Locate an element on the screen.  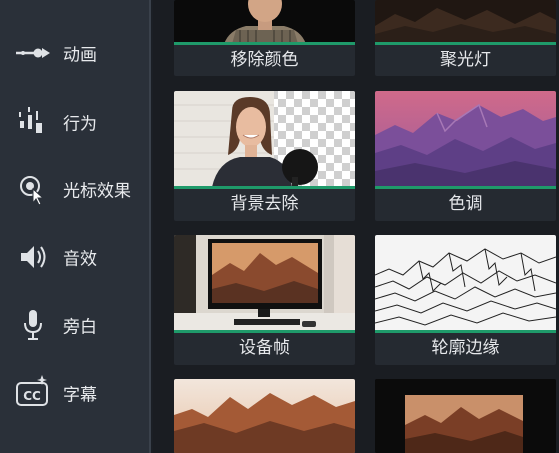
effect-tile-background-removal: 背景去除 is located at coordinates (264, 156).